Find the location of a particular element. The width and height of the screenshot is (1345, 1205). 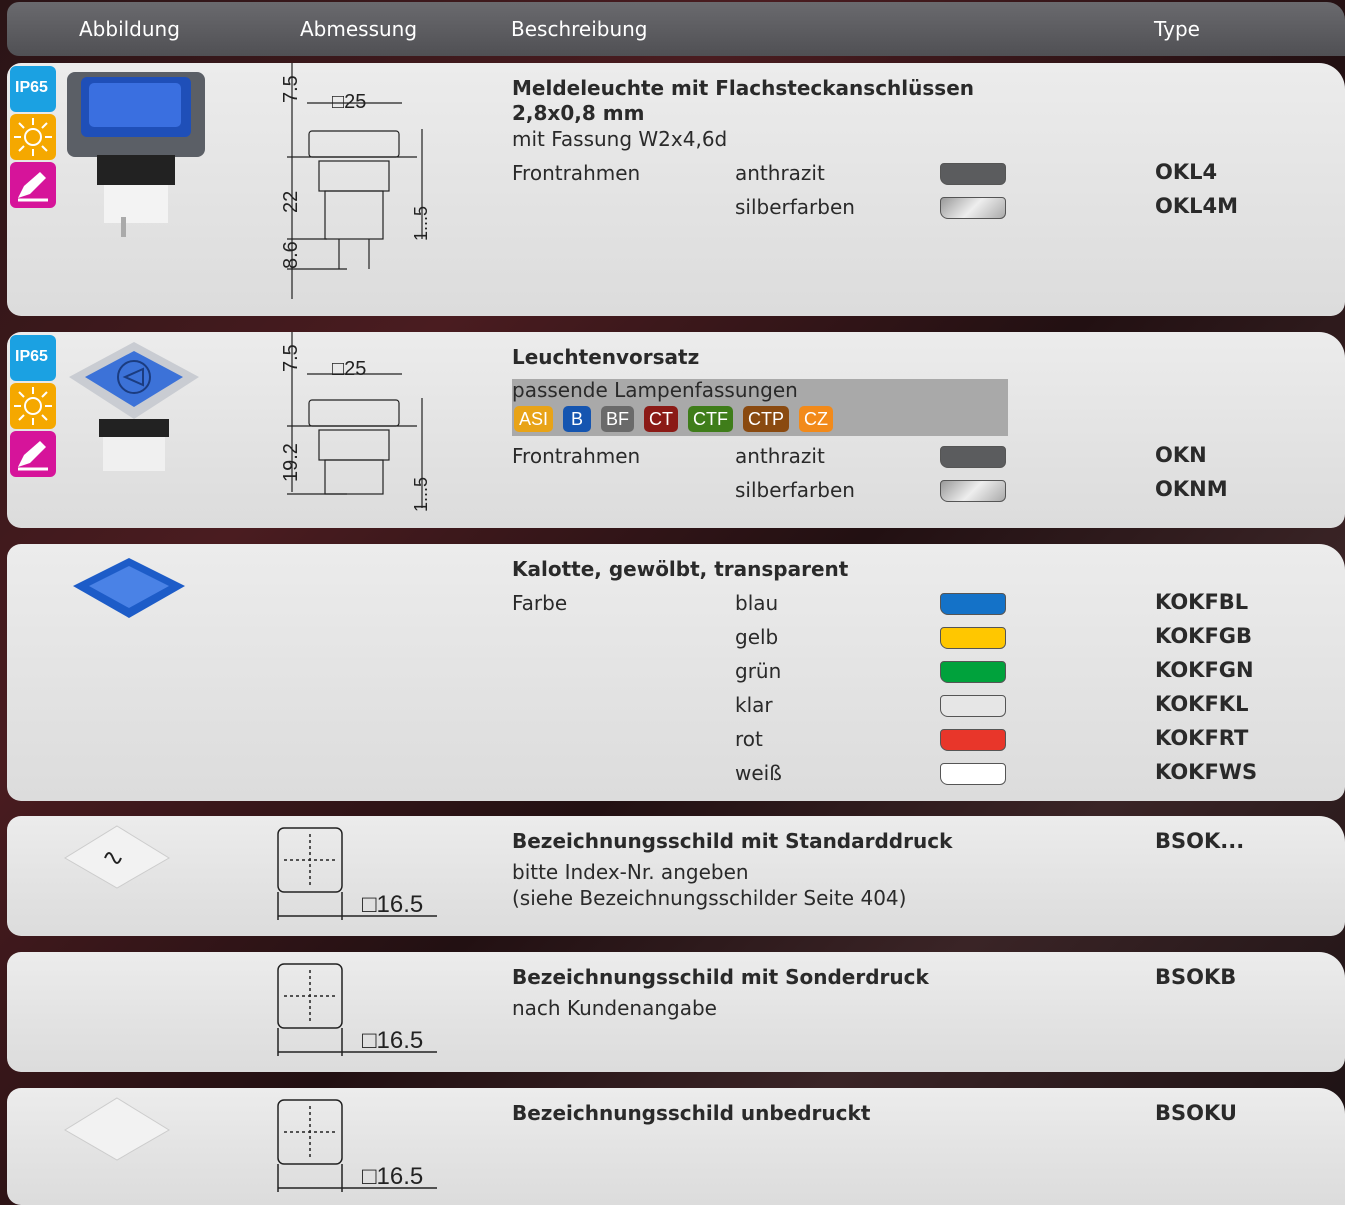

header-type: Type is located at coordinates (1177, 29).